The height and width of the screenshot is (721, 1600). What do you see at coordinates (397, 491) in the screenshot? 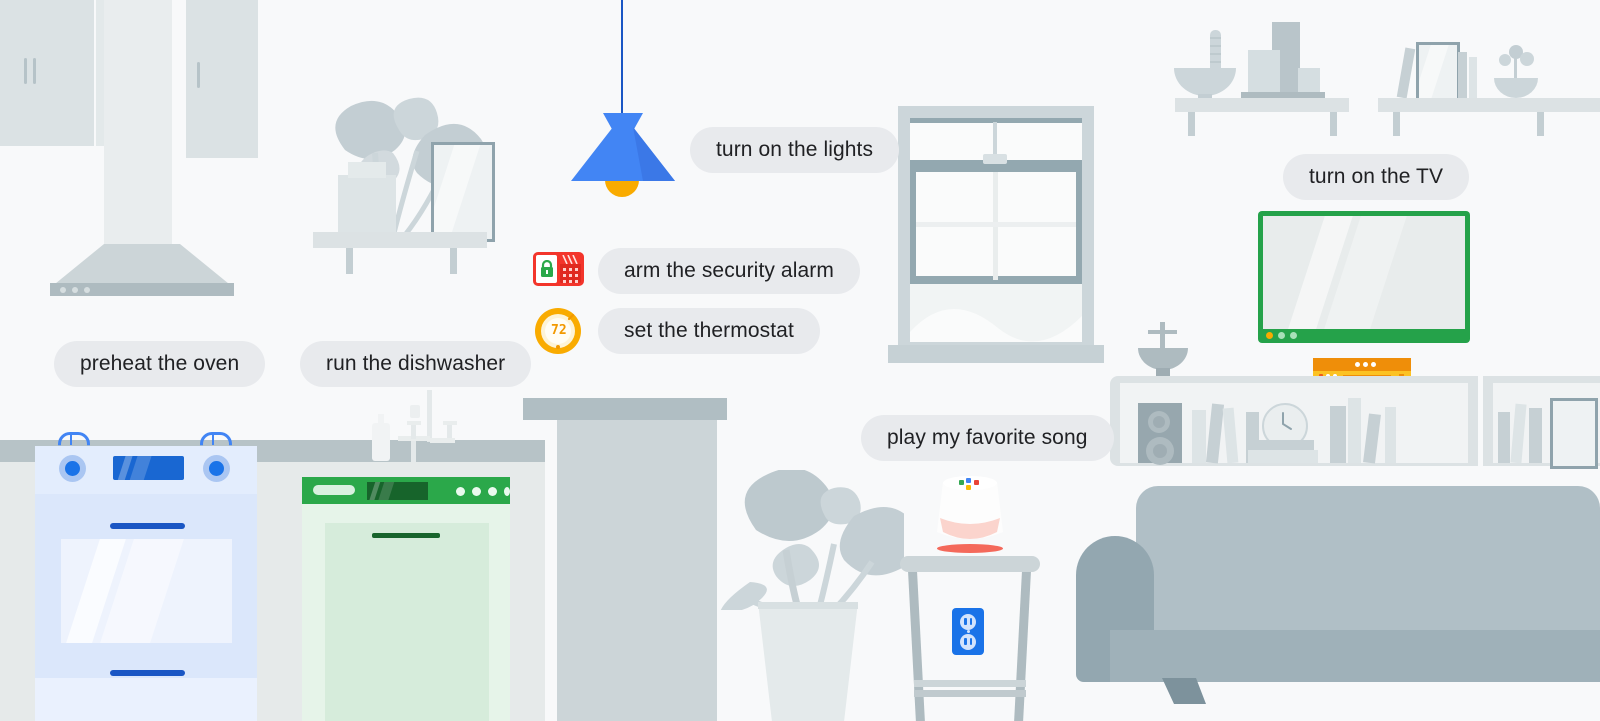
I see `dishwasher-display` at bounding box center [397, 491].